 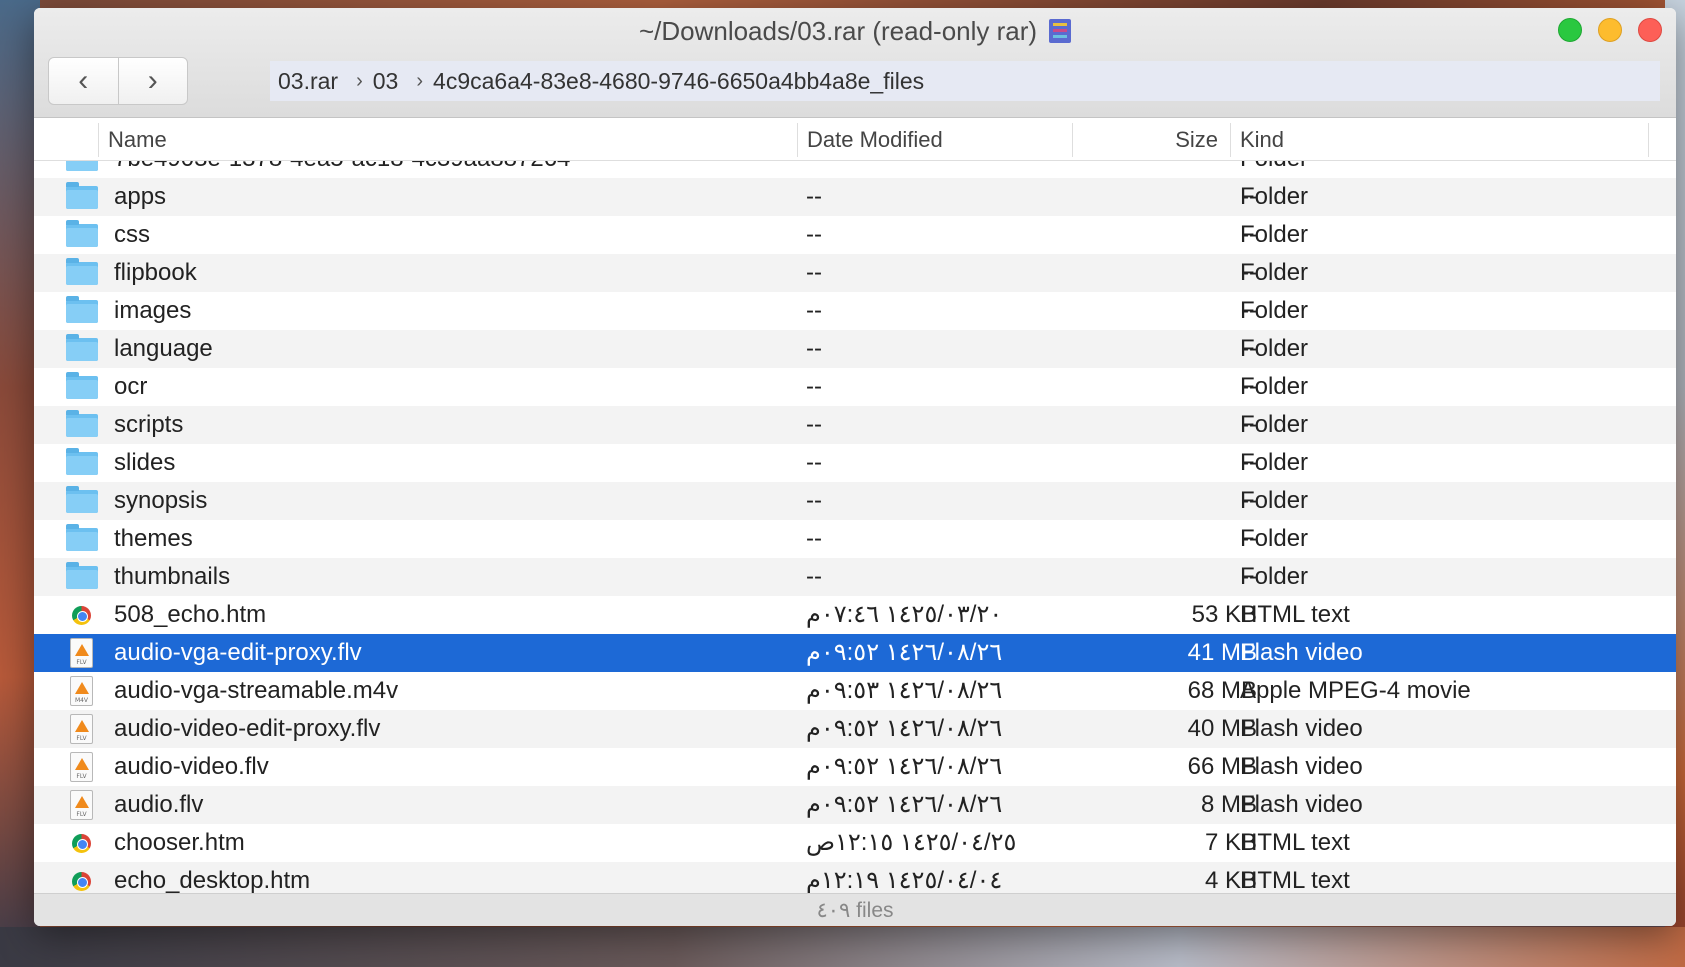 I want to click on back-button: ‹, so click(x=83, y=81).